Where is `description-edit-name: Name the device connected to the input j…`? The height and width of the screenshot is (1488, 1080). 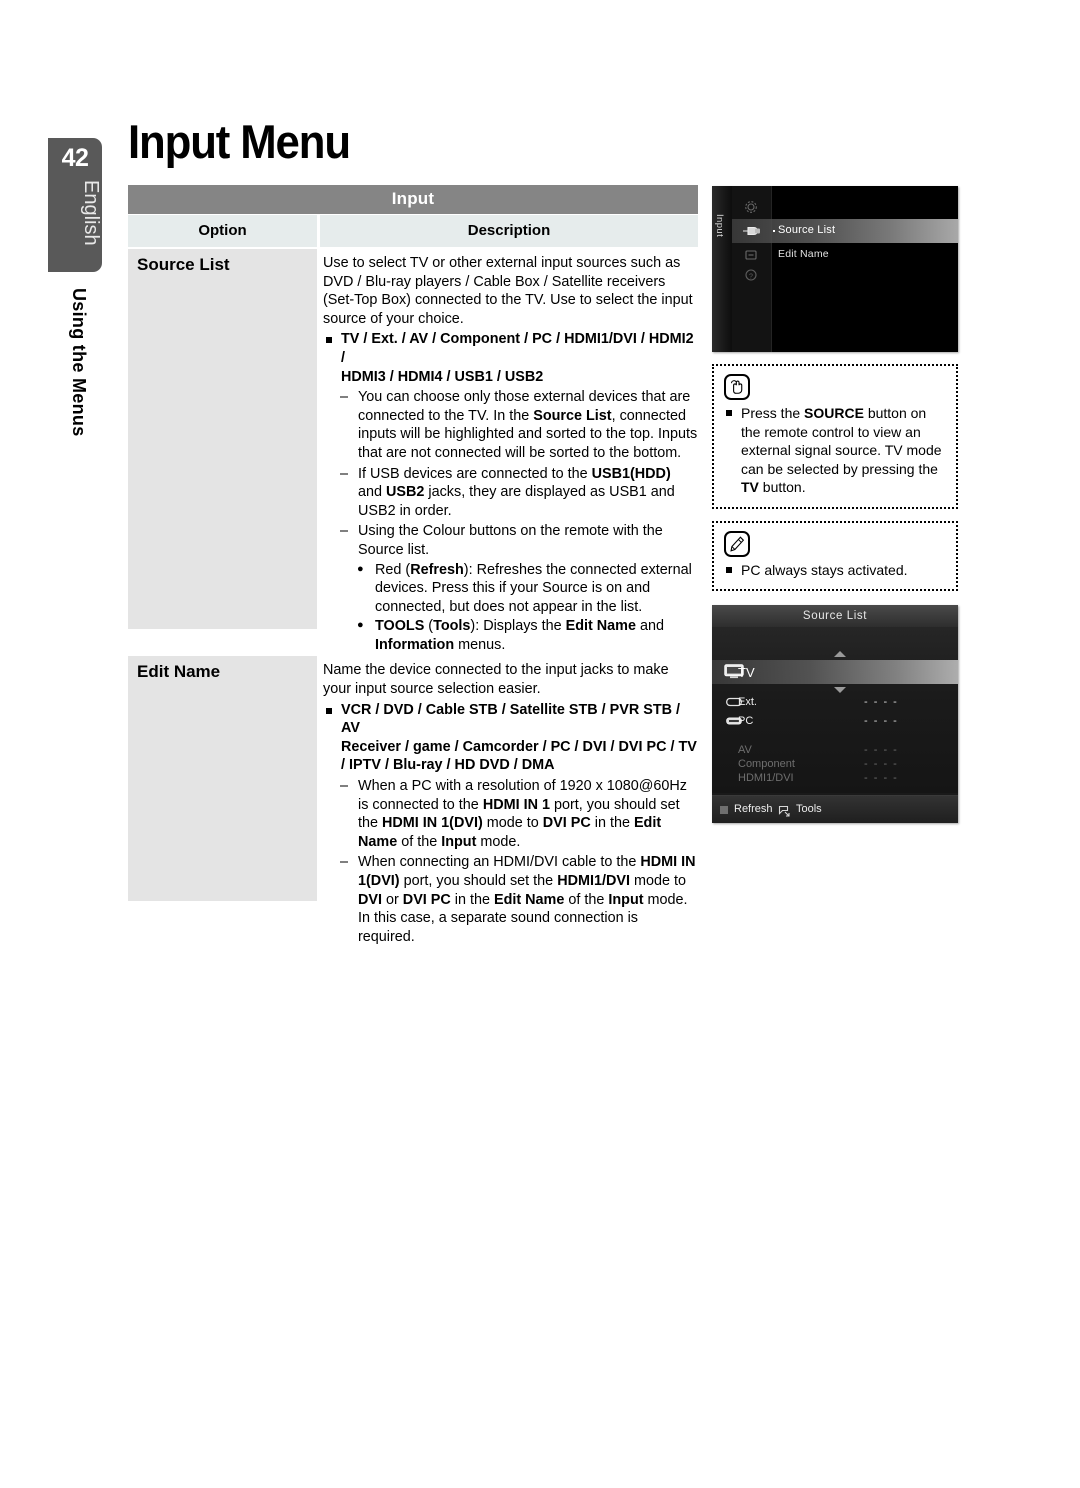 description-edit-name: Name the device connected to the input j… is located at coordinates (509, 801).